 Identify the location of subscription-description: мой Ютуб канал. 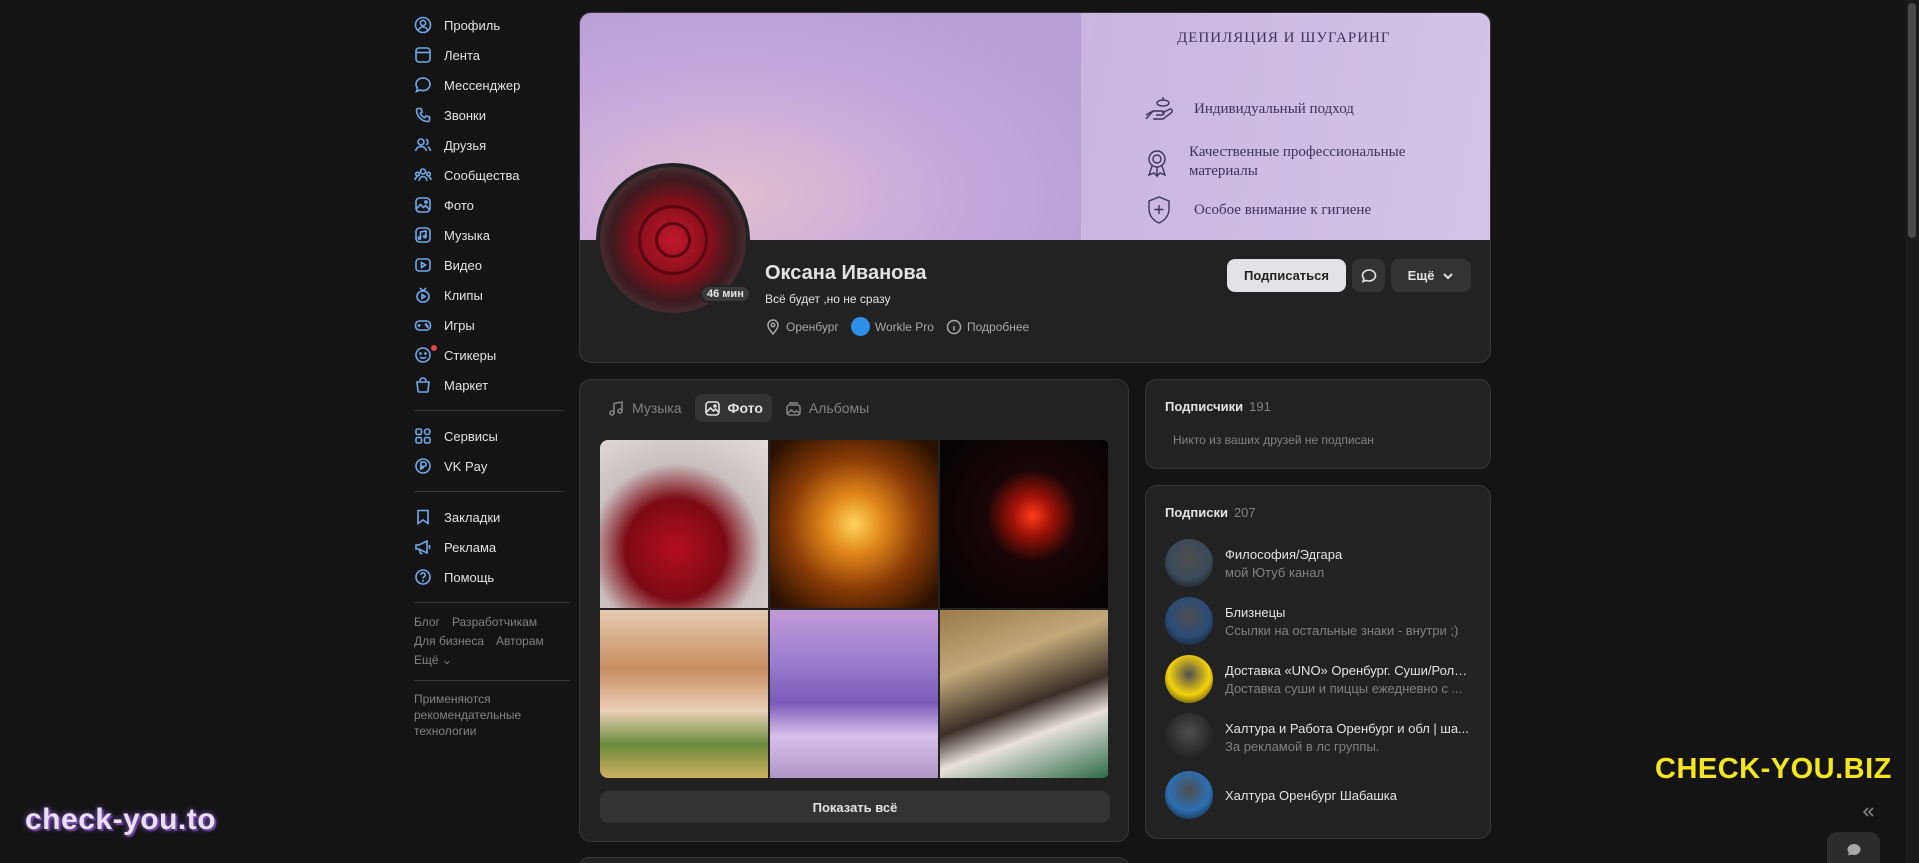
(1275, 572).